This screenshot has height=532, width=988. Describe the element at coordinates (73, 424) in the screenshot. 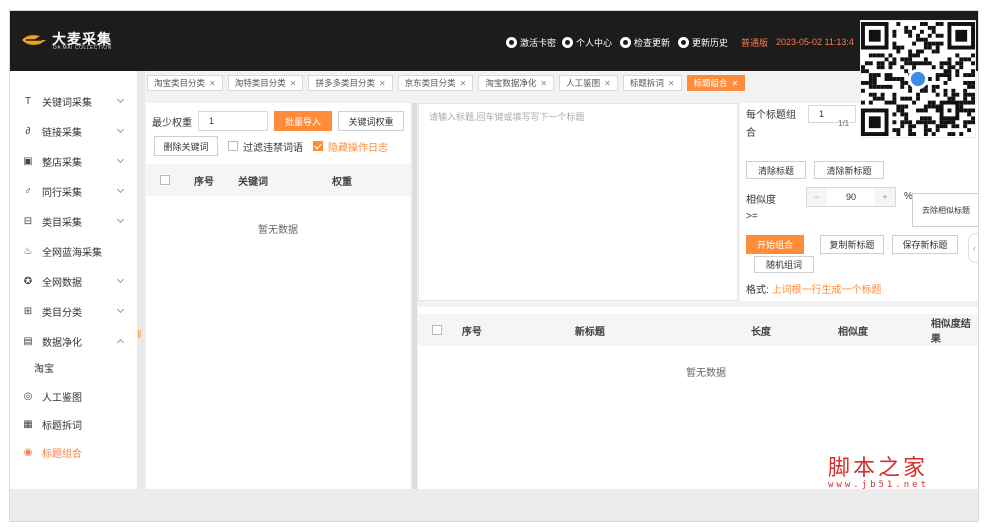

I see `sidebar-item-title-split: ▦ 标题拆词` at that location.